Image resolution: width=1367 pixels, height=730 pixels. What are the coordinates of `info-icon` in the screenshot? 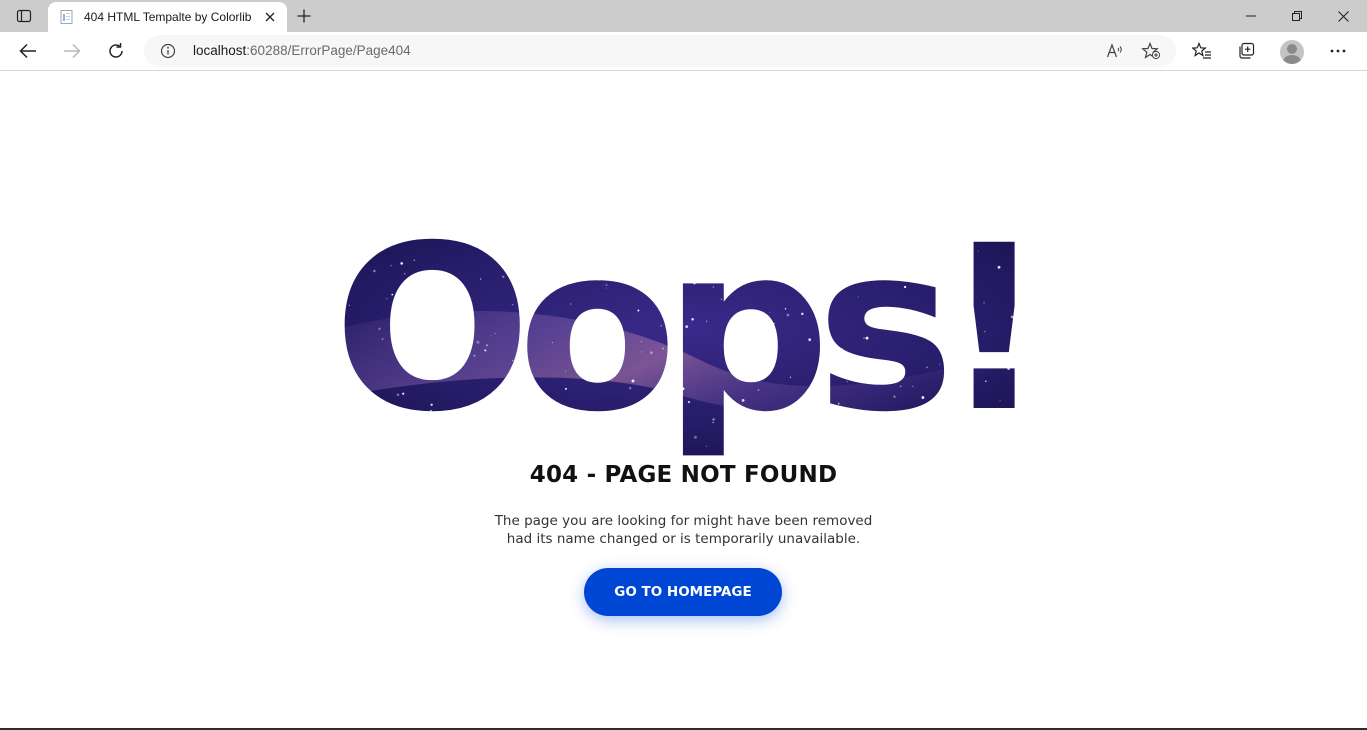 It's located at (168, 51).